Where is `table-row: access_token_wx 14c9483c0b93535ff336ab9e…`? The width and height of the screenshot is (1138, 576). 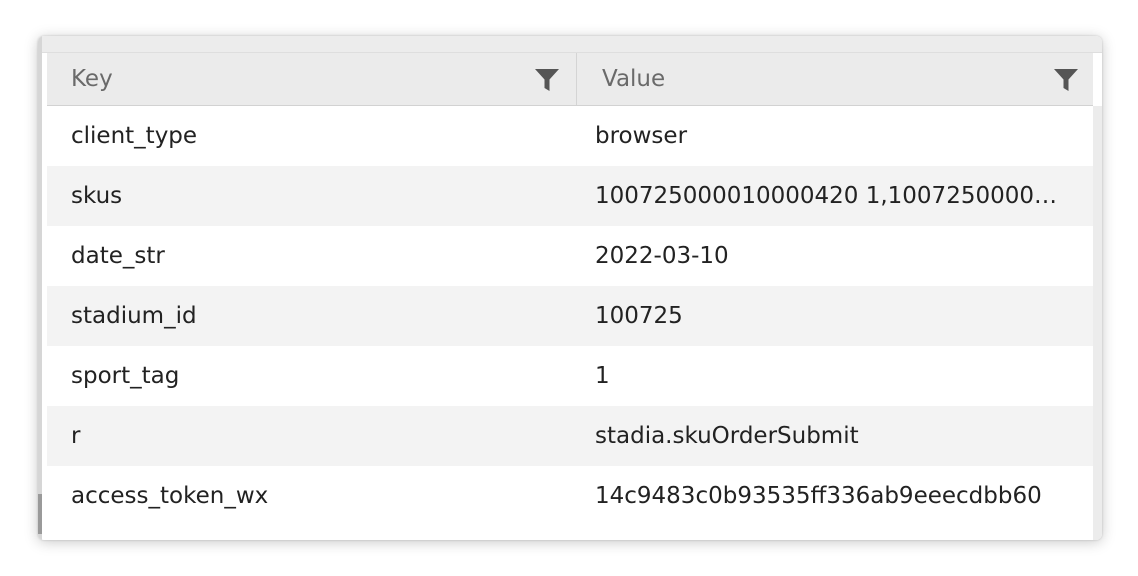 table-row: access_token_wx 14c9483c0b93535ff336ab9e… is located at coordinates (570, 496).